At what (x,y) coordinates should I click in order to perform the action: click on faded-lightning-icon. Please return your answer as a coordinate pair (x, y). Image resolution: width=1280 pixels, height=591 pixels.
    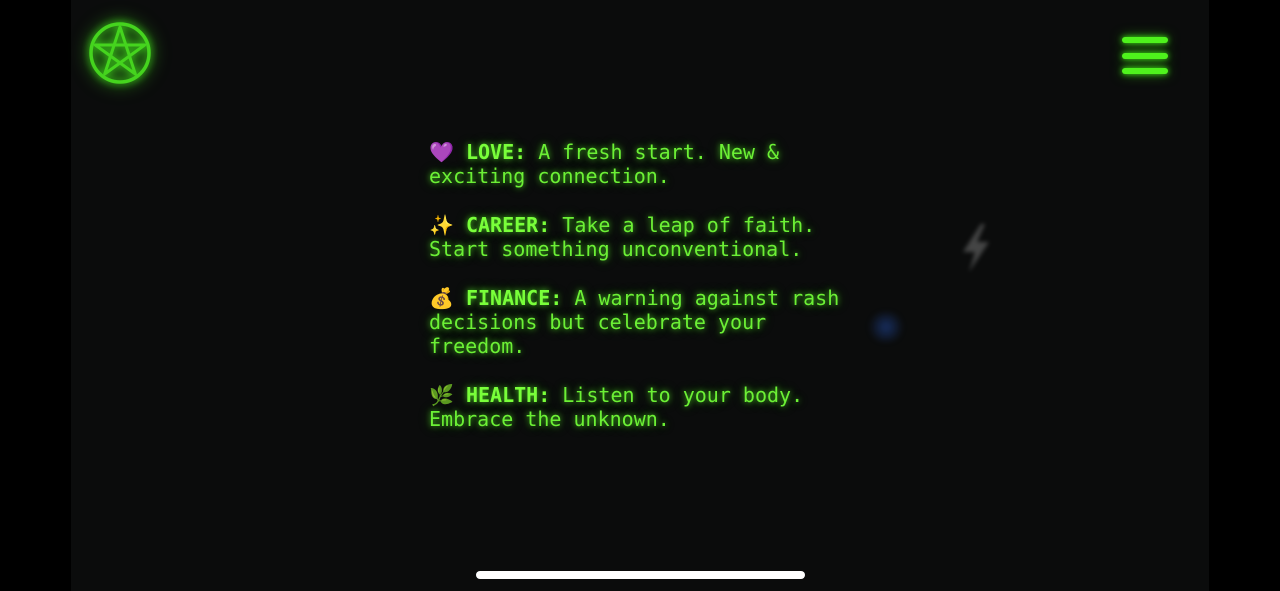
    Looking at the image, I should click on (976, 248).